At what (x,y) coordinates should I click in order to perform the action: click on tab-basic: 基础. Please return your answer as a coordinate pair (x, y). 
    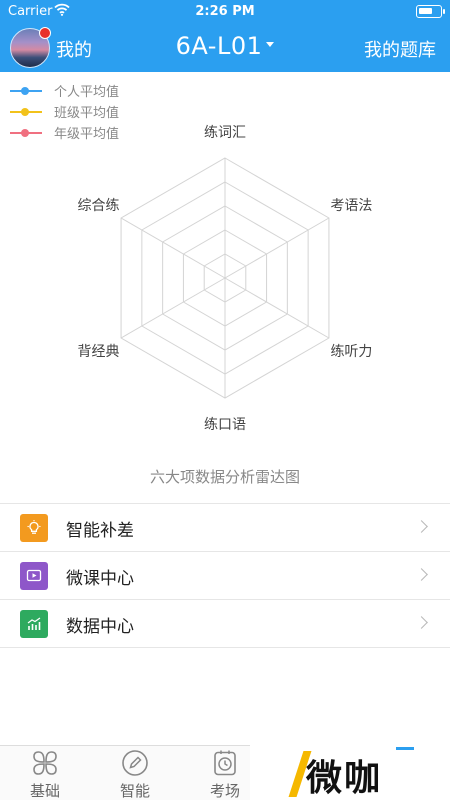
    Looking at the image, I should click on (45, 773).